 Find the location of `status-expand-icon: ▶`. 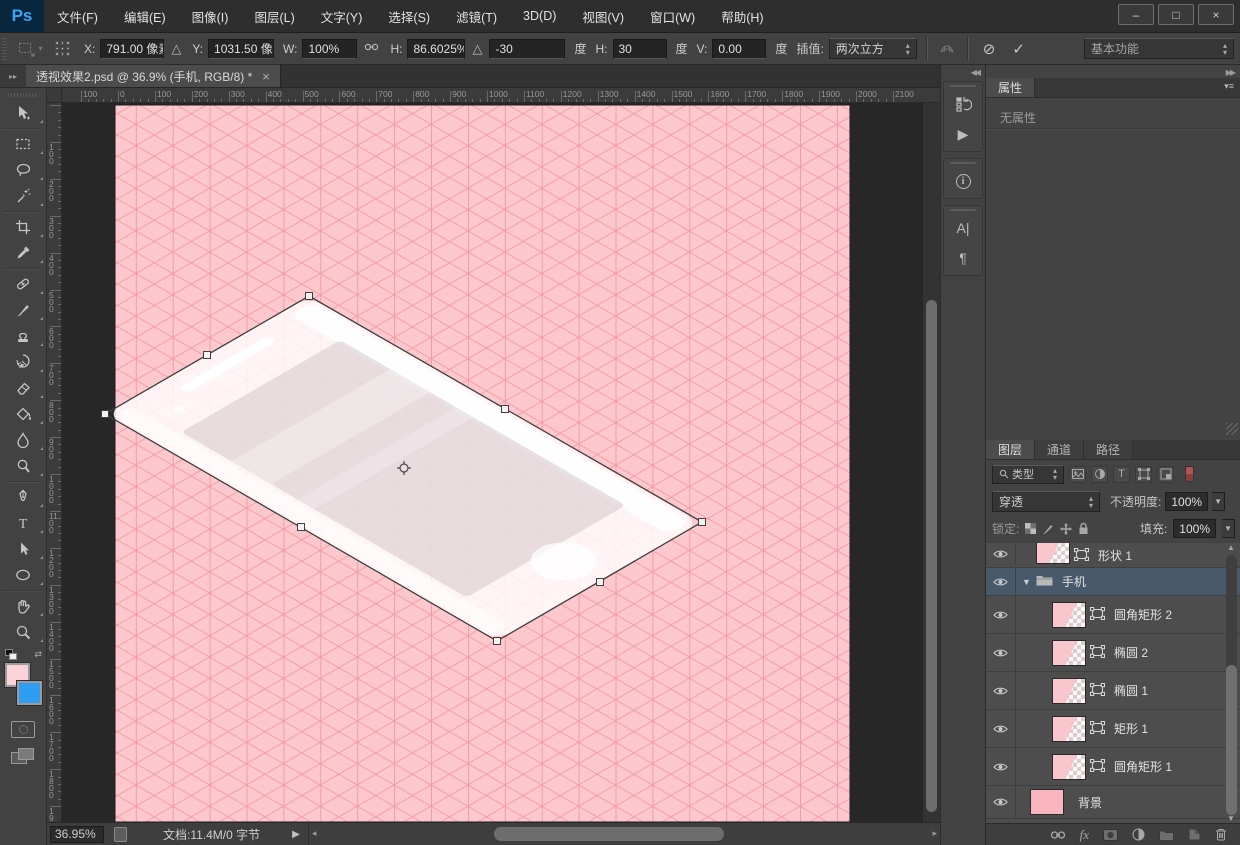

status-expand-icon: ▶ is located at coordinates (296, 834).